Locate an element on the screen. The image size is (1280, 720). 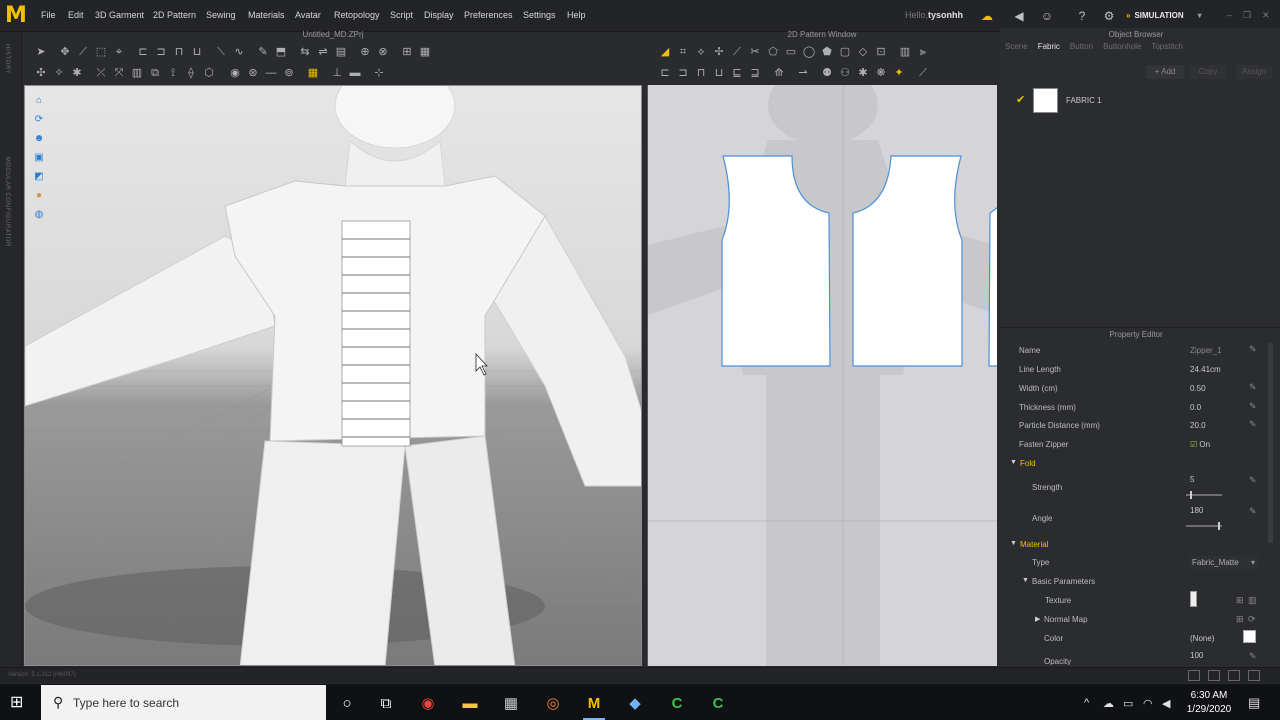
app-icon: ▦ is located at coordinates (511, 704).